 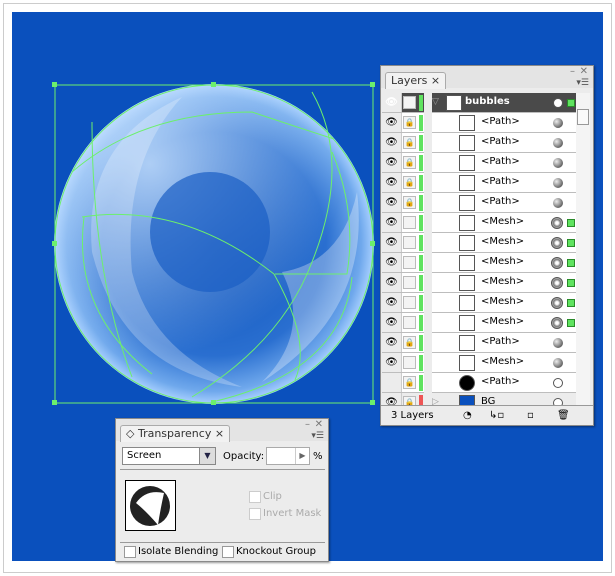 What do you see at coordinates (480, 383) in the screenshot?
I see `sublayer-row: 🔒 <Path>` at bounding box center [480, 383].